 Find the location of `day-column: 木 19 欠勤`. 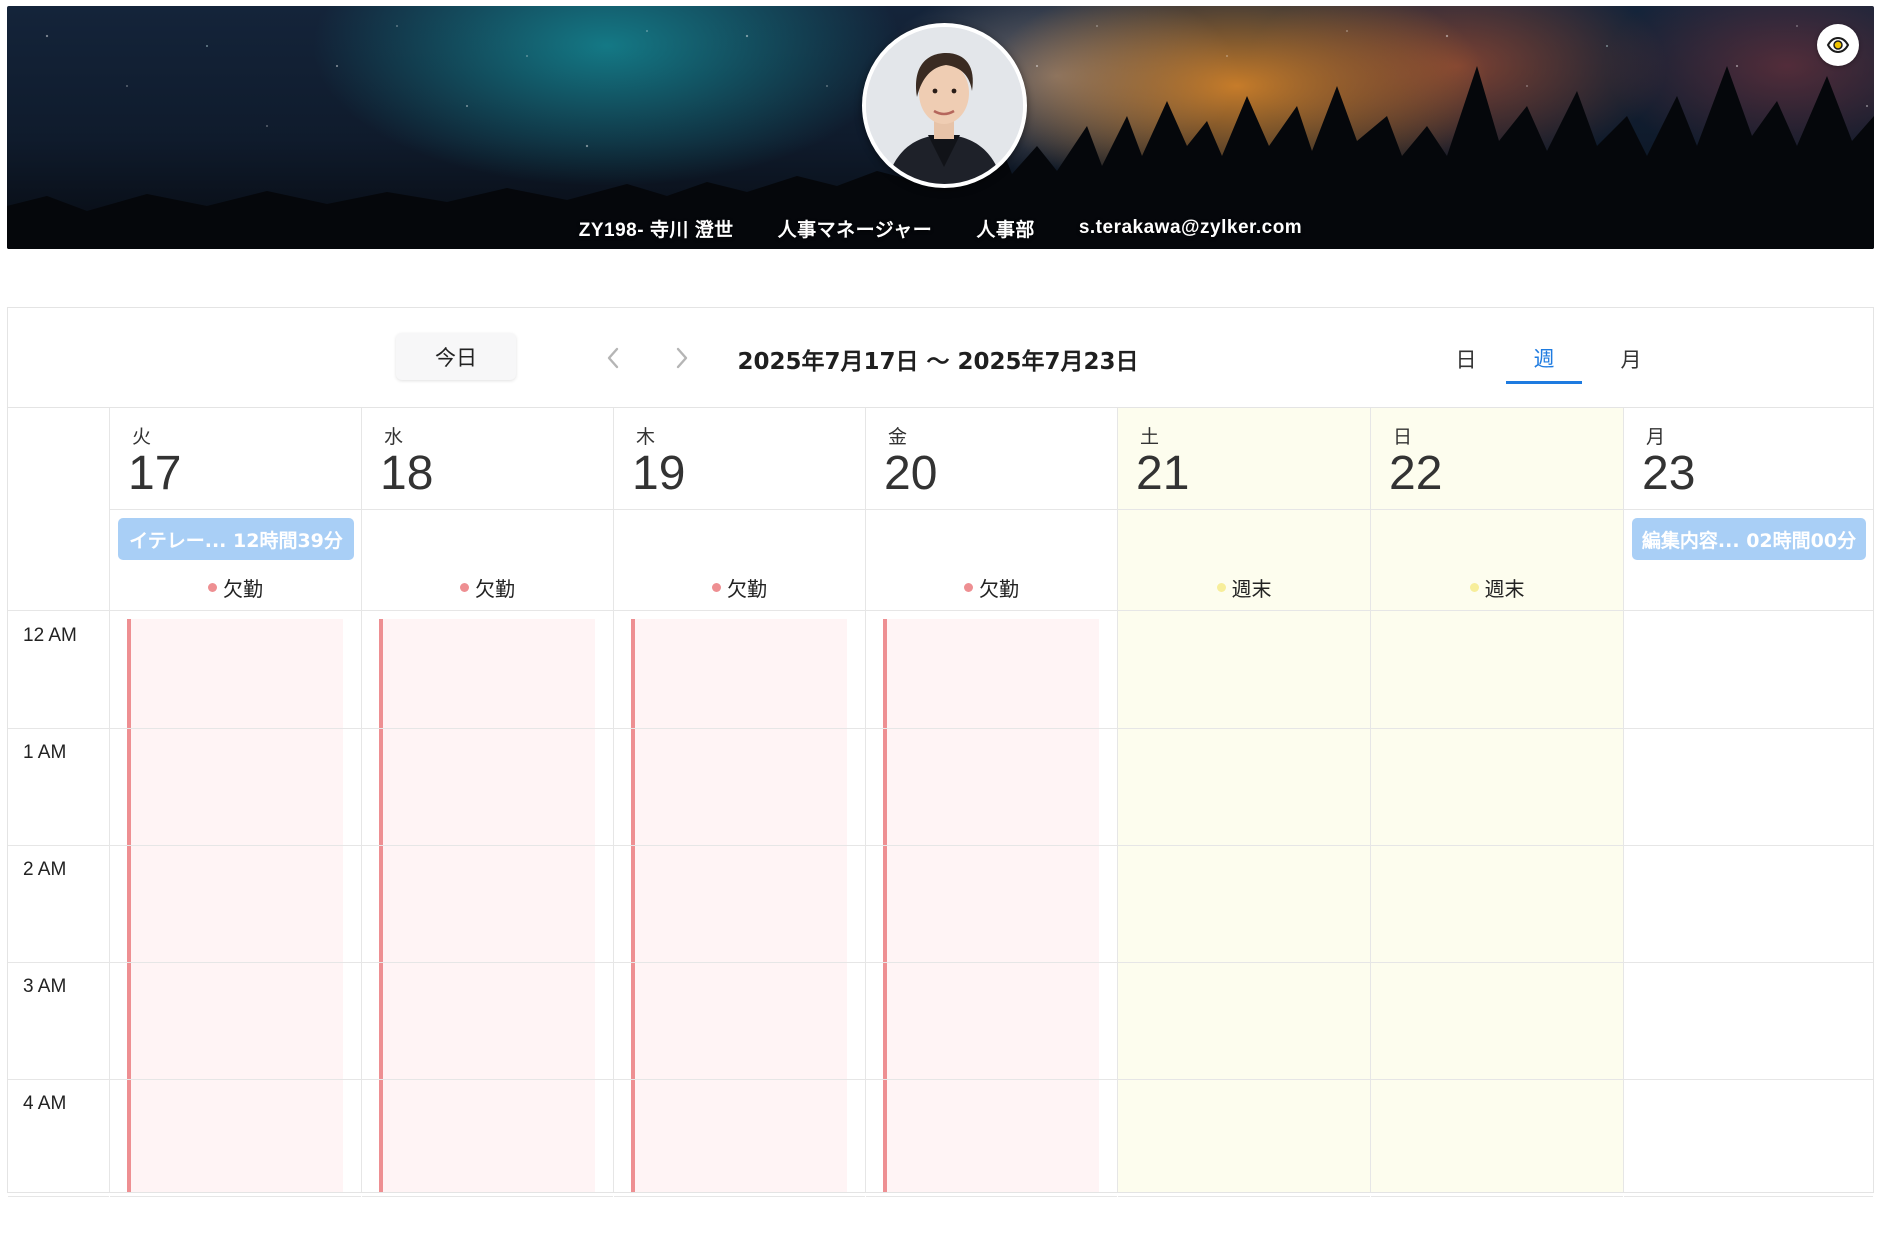

day-column: 木 19 欠勤 is located at coordinates (739, 802).